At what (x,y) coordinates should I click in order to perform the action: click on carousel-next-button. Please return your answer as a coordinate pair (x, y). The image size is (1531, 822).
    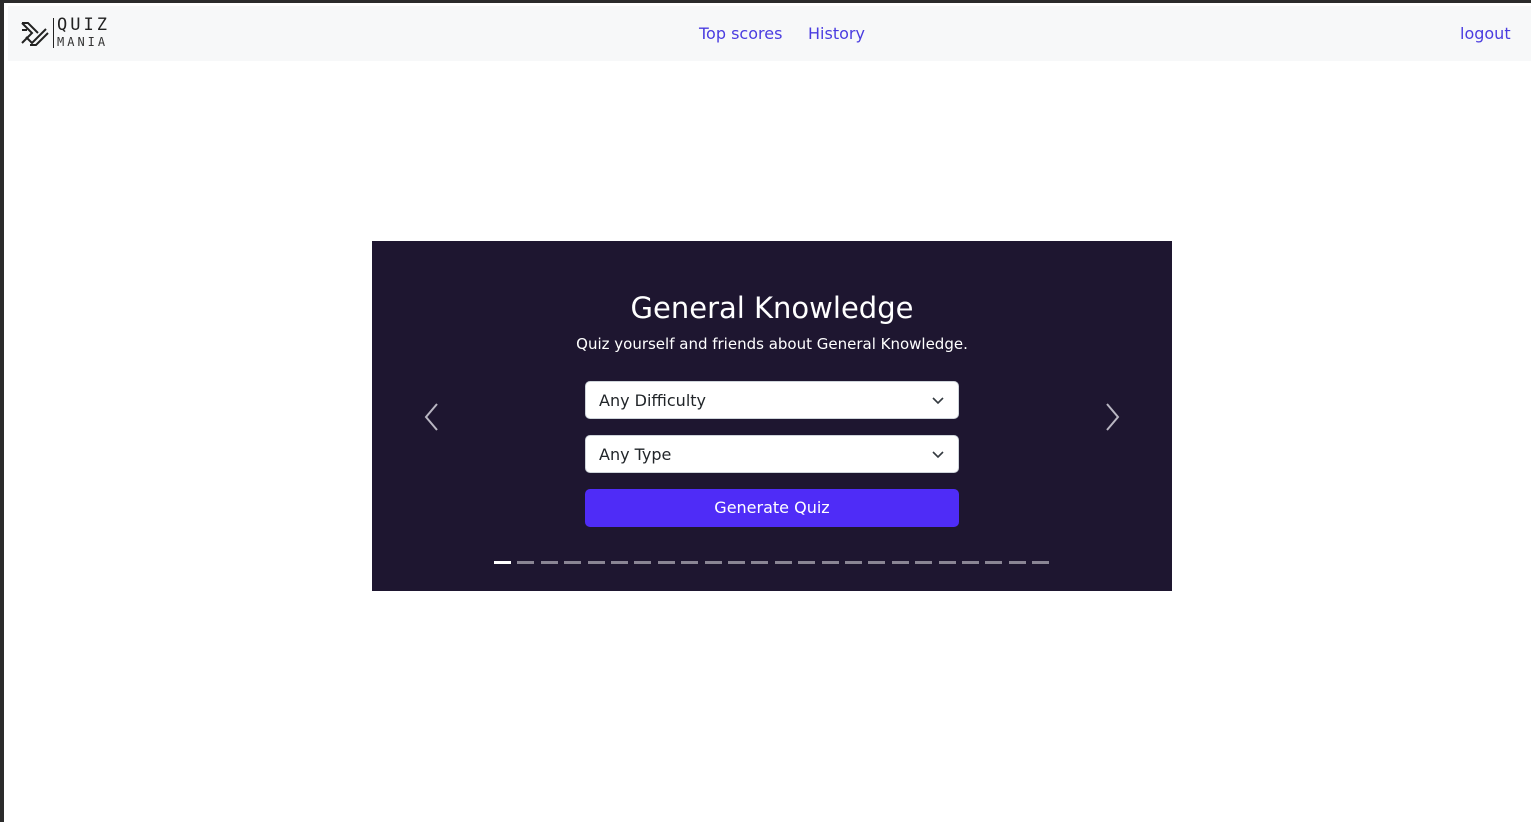
    Looking at the image, I should click on (1112, 417).